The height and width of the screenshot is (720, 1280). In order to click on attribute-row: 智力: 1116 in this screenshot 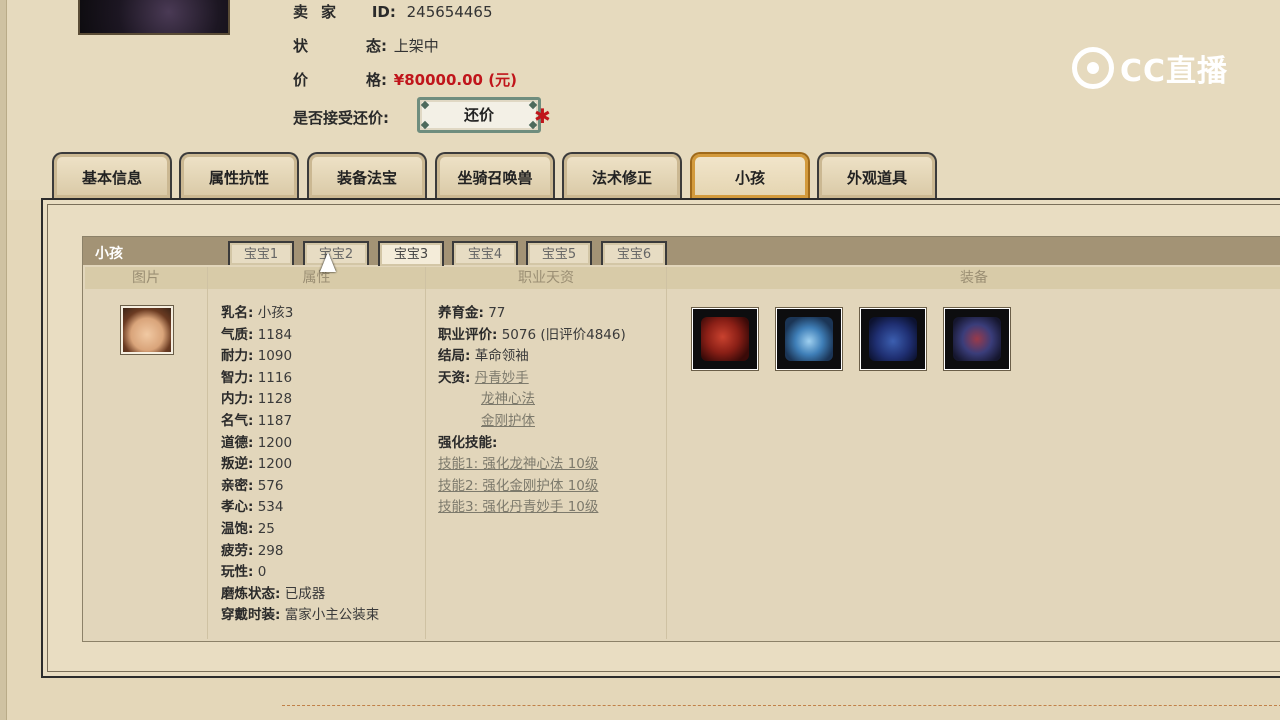, I will do `click(300, 379)`.